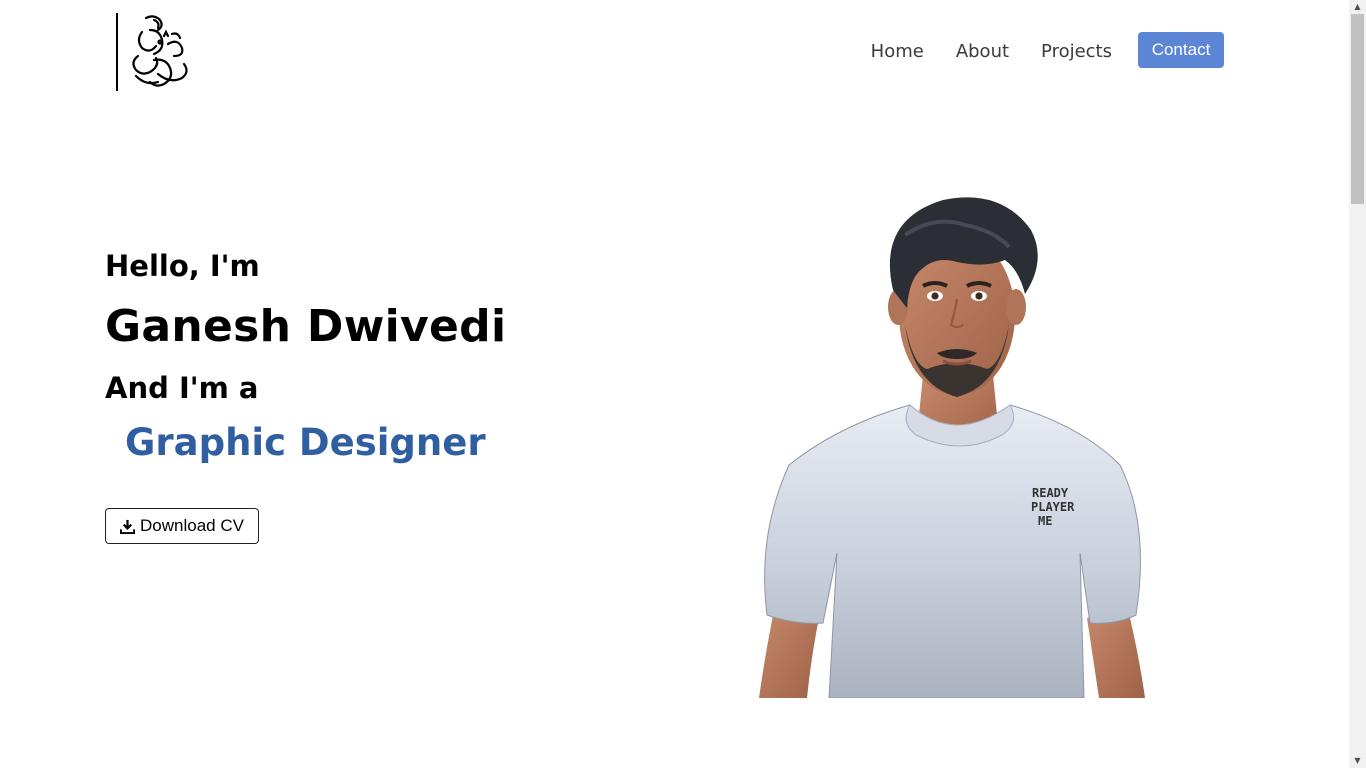  What do you see at coordinates (982, 52) in the screenshot?
I see `nav-about: About` at bounding box center [982, 52].